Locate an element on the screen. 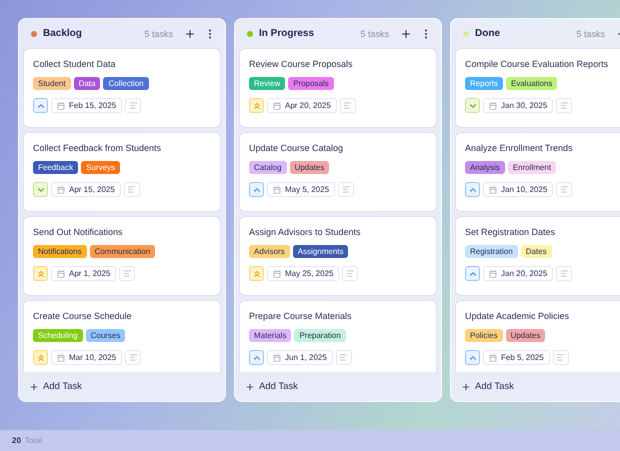  tag: Scheduling is located at coordinates (58, 335).